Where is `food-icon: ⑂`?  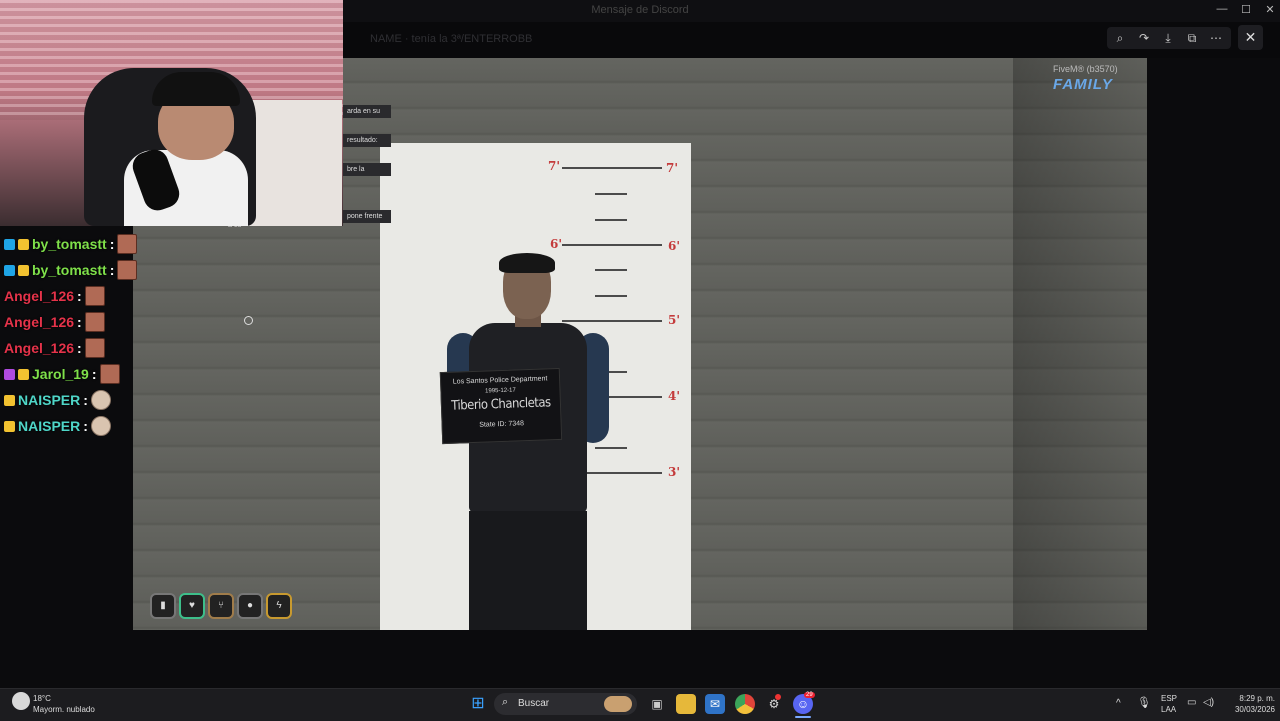 food-icon: ⑂ is located at coordinates (221, 606).